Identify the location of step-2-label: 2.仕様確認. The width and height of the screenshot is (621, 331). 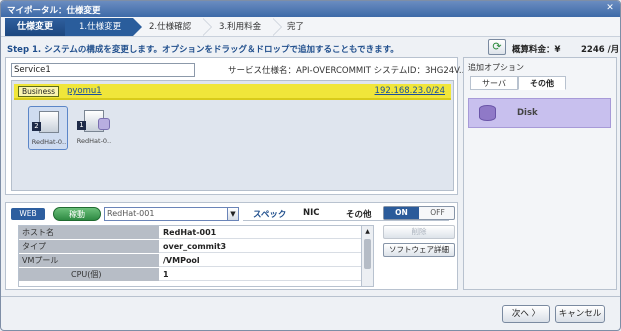
(170, 27).